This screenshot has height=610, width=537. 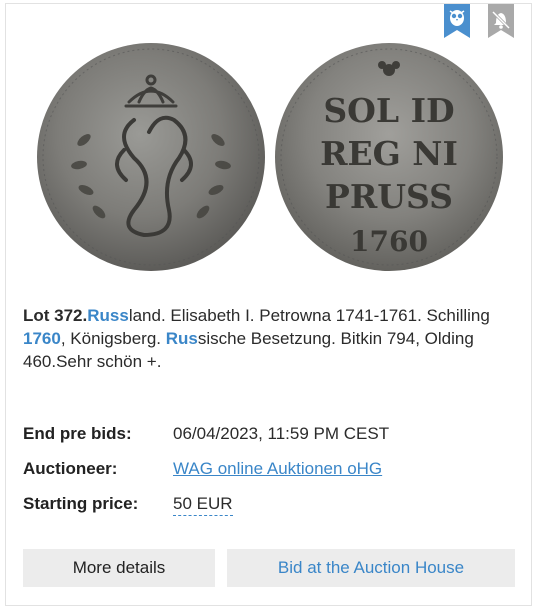 What do you see at coordinates (70, 468) in the screenshot?
I see `auctioneer-label: Auctioneer:` at bounding box center [70, 468].